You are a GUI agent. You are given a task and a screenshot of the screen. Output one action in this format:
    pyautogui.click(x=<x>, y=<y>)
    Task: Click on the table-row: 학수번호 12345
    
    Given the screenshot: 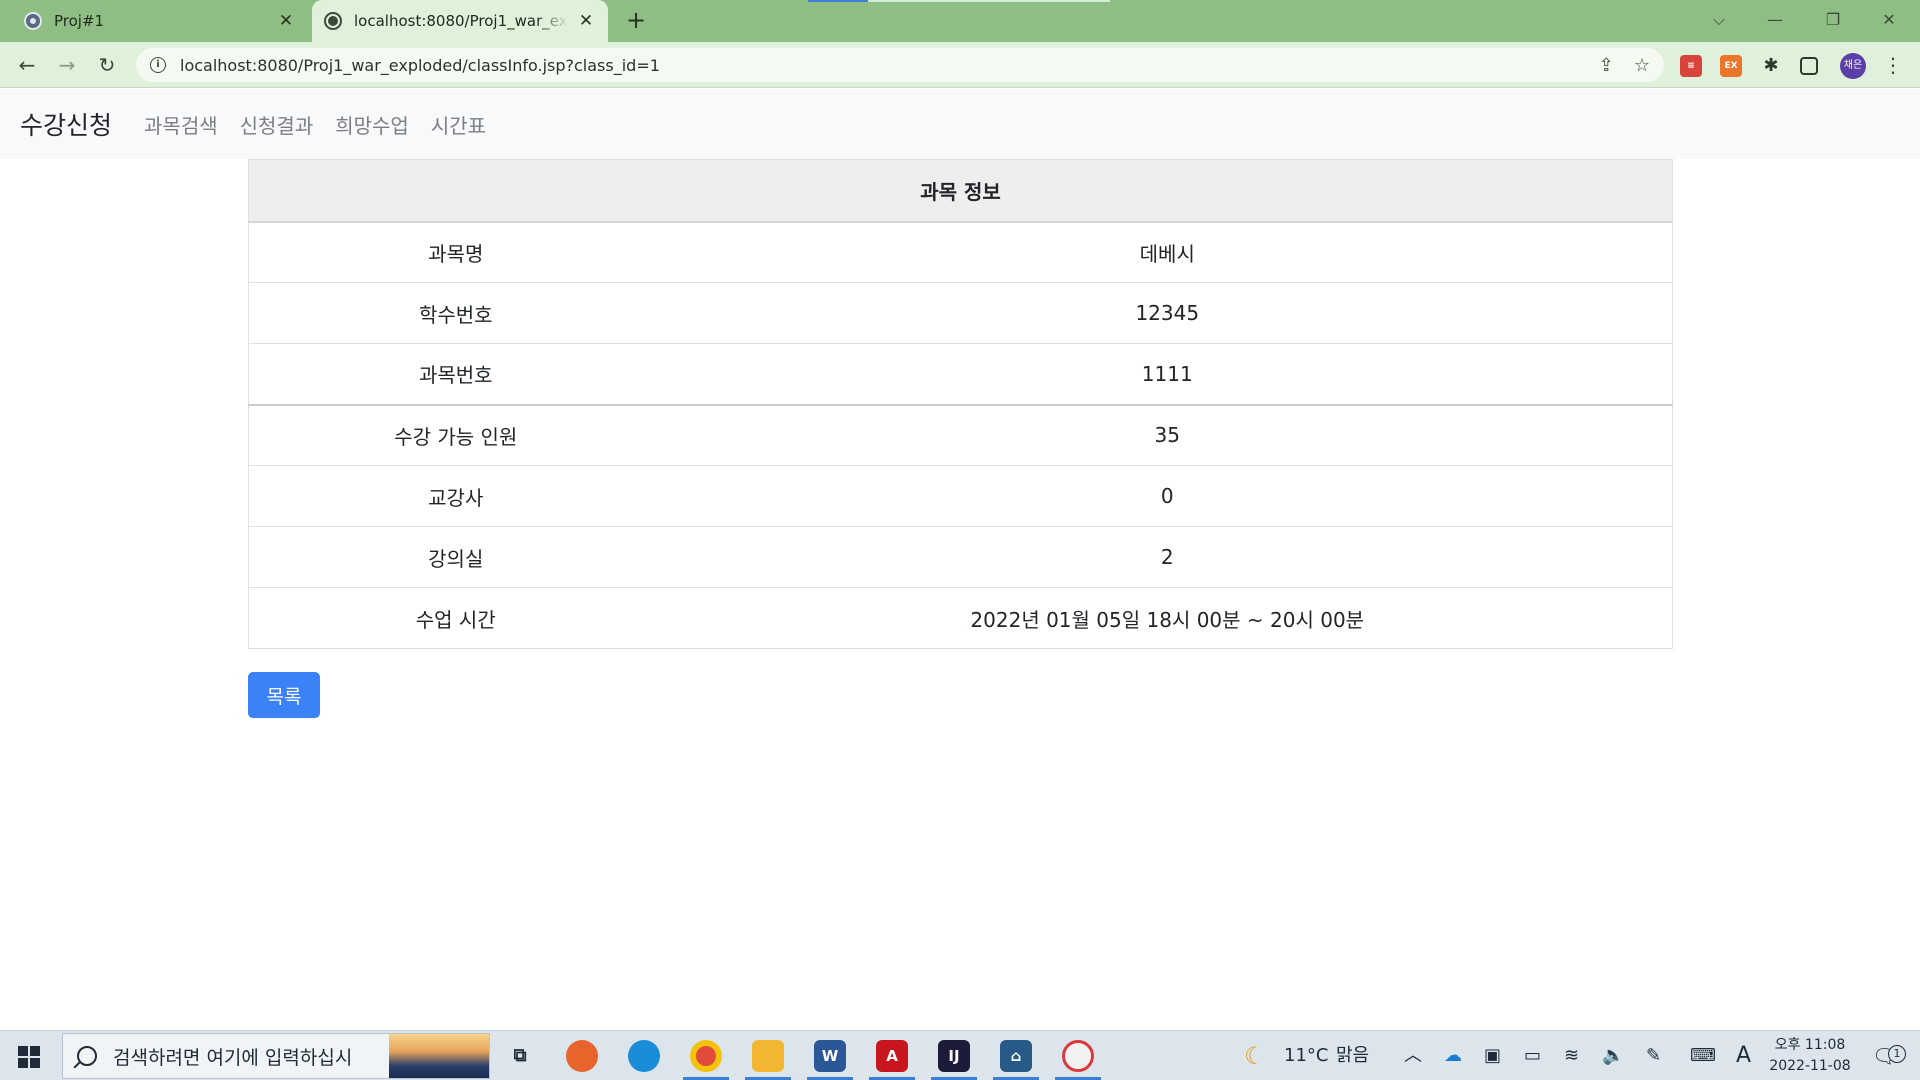 What is the action you would take?
    pyautogui.click(x=960, y=313)
    